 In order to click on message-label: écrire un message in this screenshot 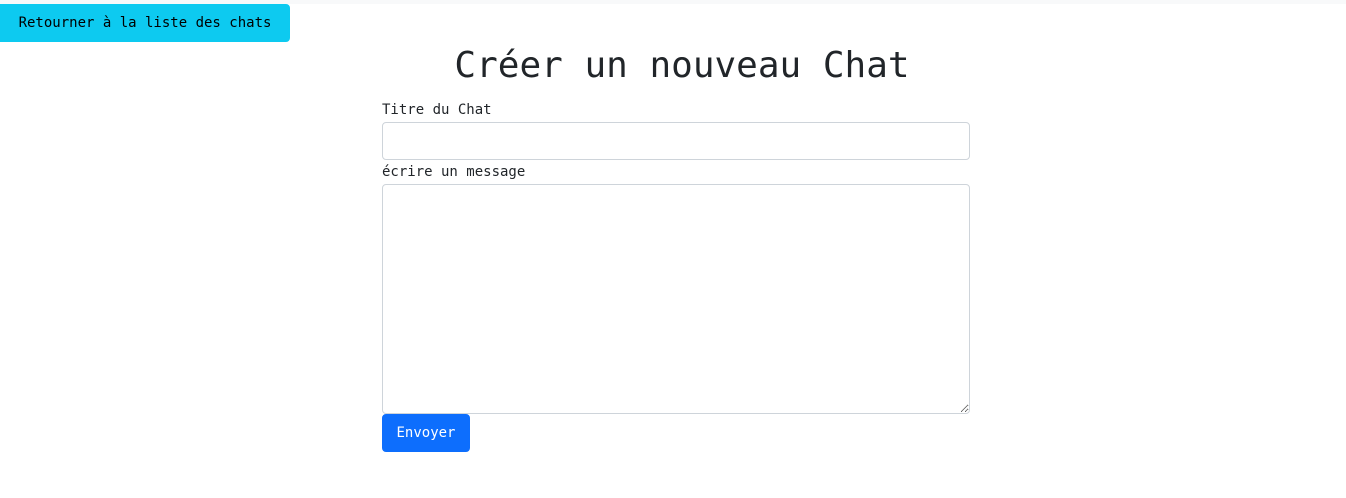, I will do `click(454, 172)`.